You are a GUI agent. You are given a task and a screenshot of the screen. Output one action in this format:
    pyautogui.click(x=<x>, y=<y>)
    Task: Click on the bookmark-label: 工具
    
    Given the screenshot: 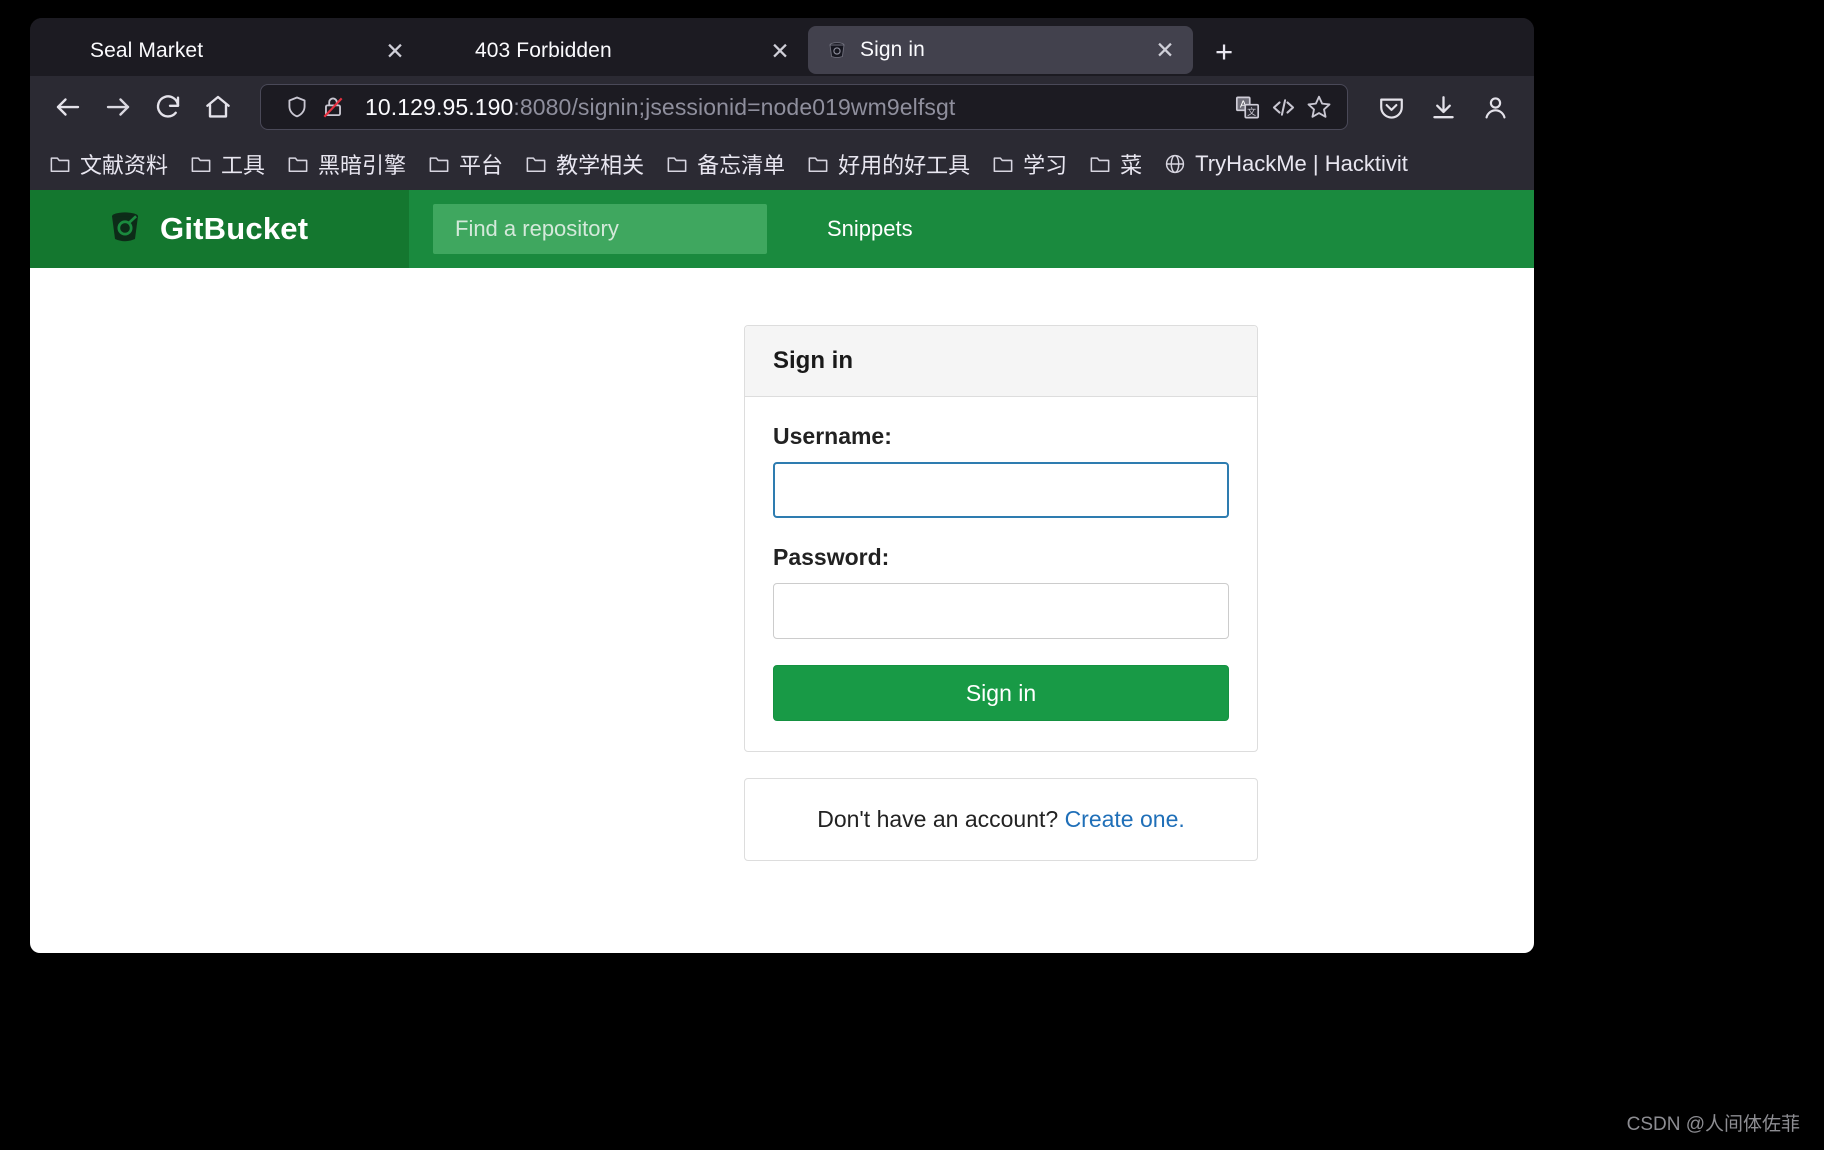 What is the action you would take?
    pyautogui.click(x=243, y=165)
    